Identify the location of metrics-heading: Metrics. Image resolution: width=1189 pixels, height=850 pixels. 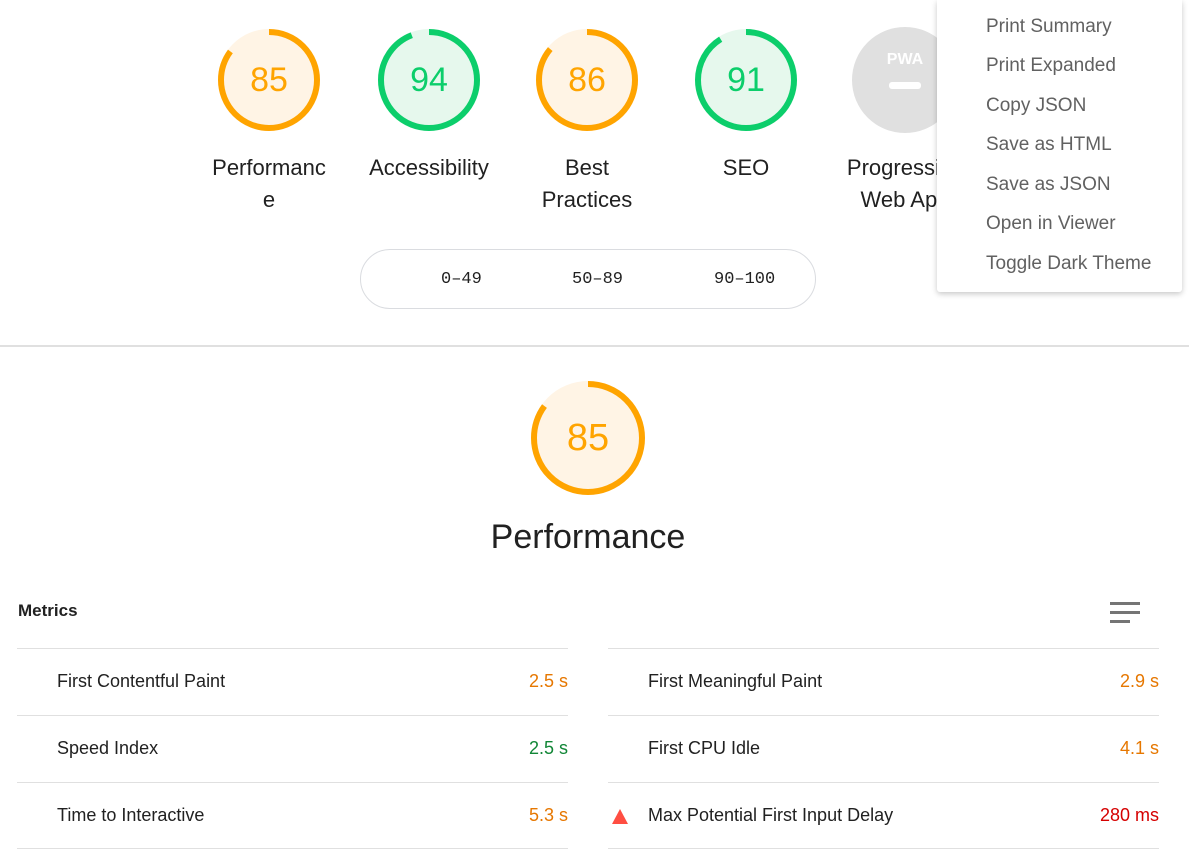
(48, 610).